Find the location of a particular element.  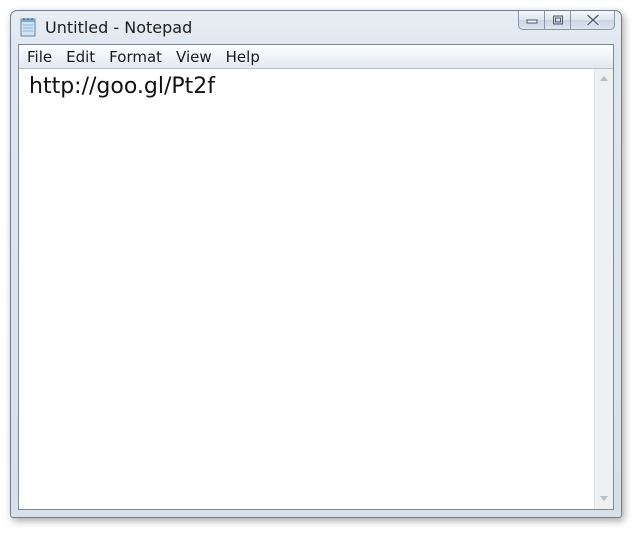

vertical-scrollbar is located at coordinates (603, 289).